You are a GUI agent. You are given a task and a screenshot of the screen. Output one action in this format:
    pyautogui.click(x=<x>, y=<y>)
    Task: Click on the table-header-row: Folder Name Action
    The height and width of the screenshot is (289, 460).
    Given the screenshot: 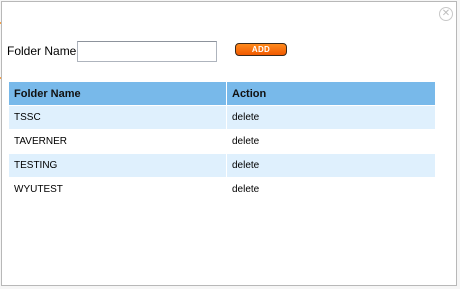 What is the action you would take?
    pyautogui.click(x=222, y=93)
    